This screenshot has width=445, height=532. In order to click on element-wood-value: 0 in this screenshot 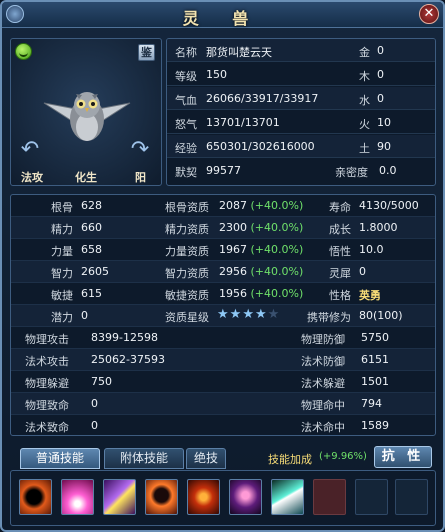, I will do `click(380, 74)`.